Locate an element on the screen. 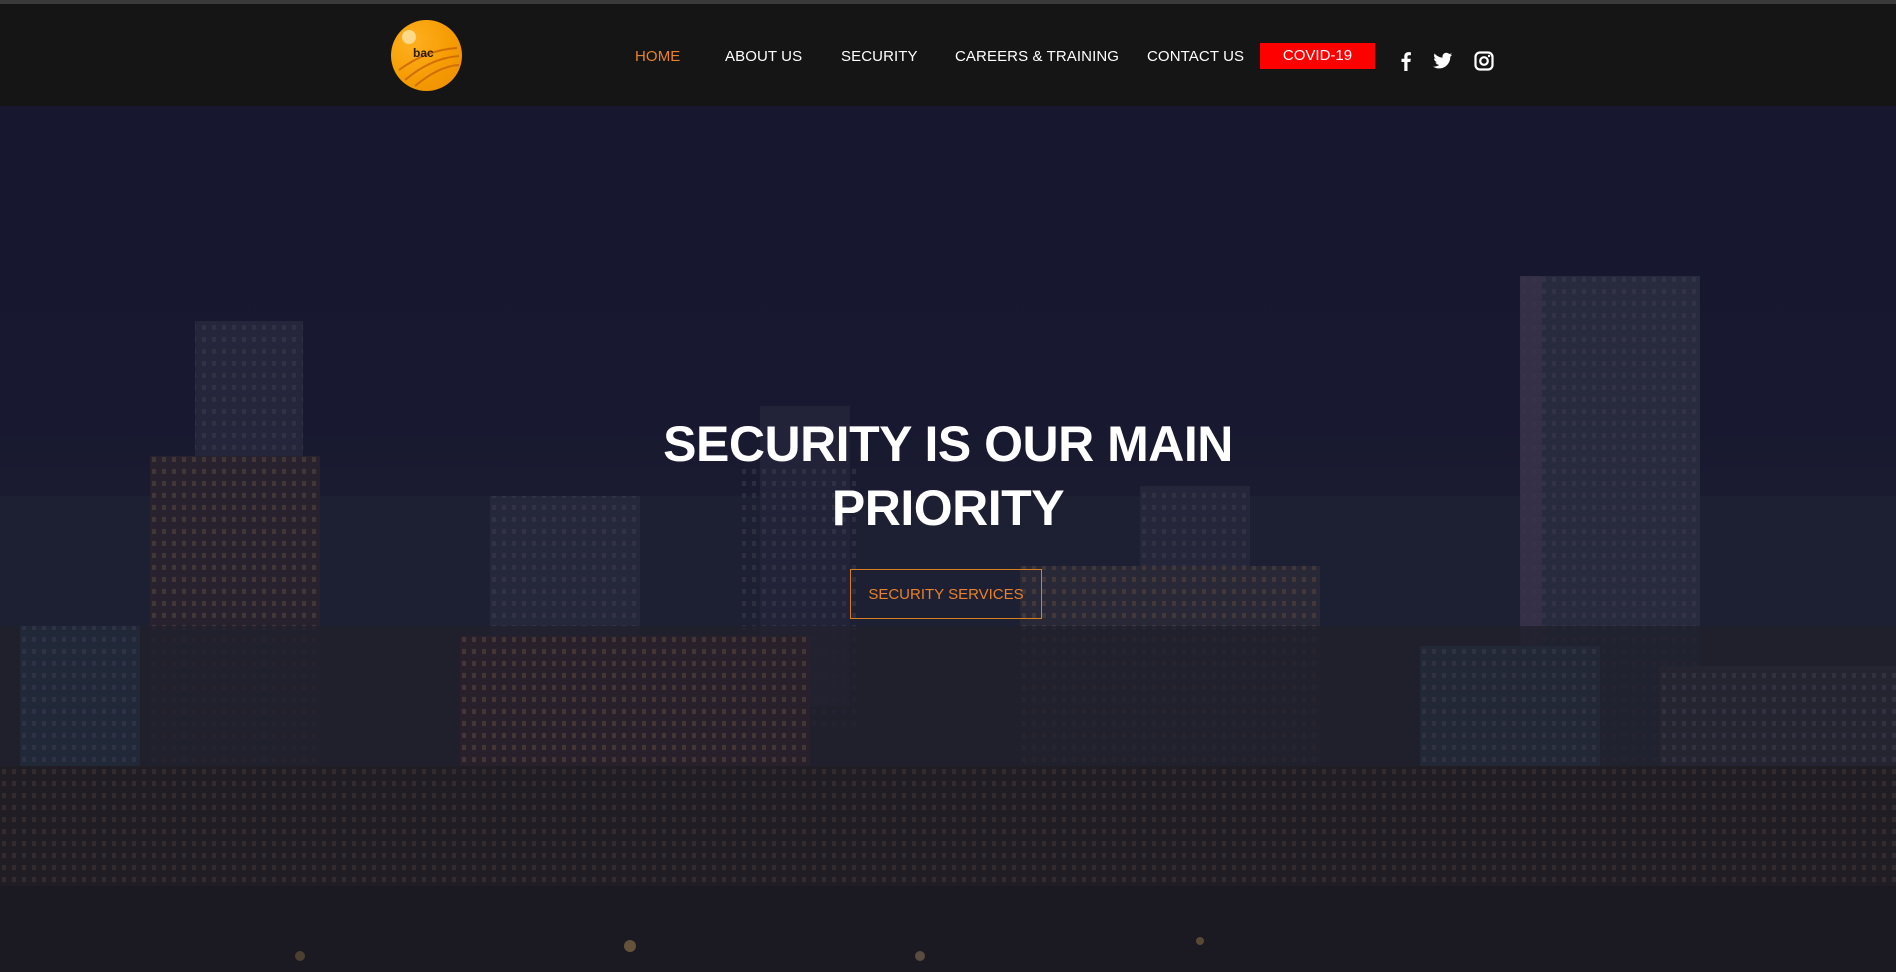  logo-text: bac is located at coordinates (423, 53).